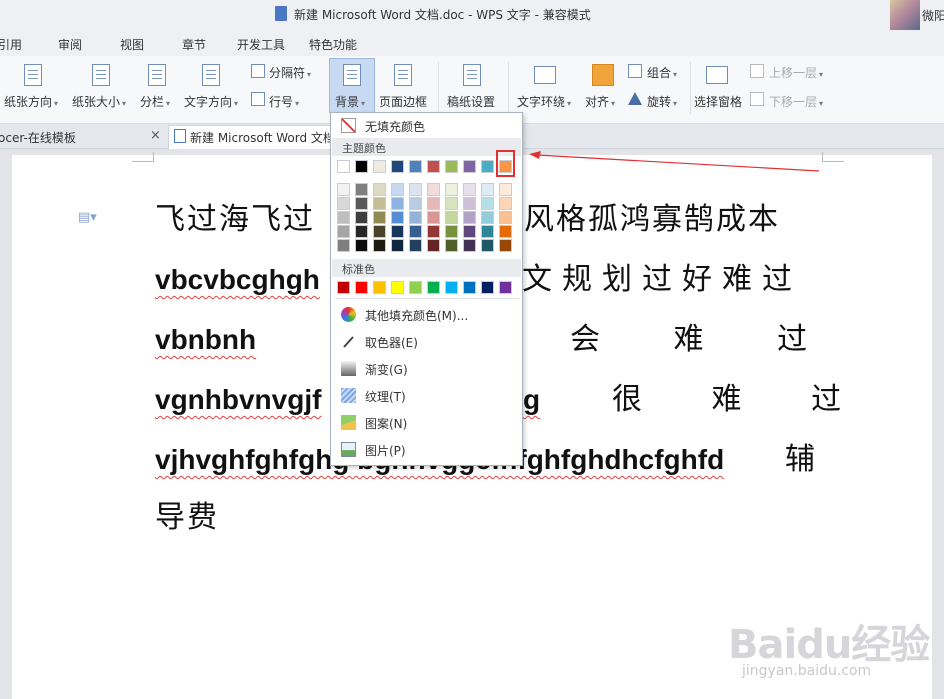  I want to click on tab-references: 引用, so click(11, 44).